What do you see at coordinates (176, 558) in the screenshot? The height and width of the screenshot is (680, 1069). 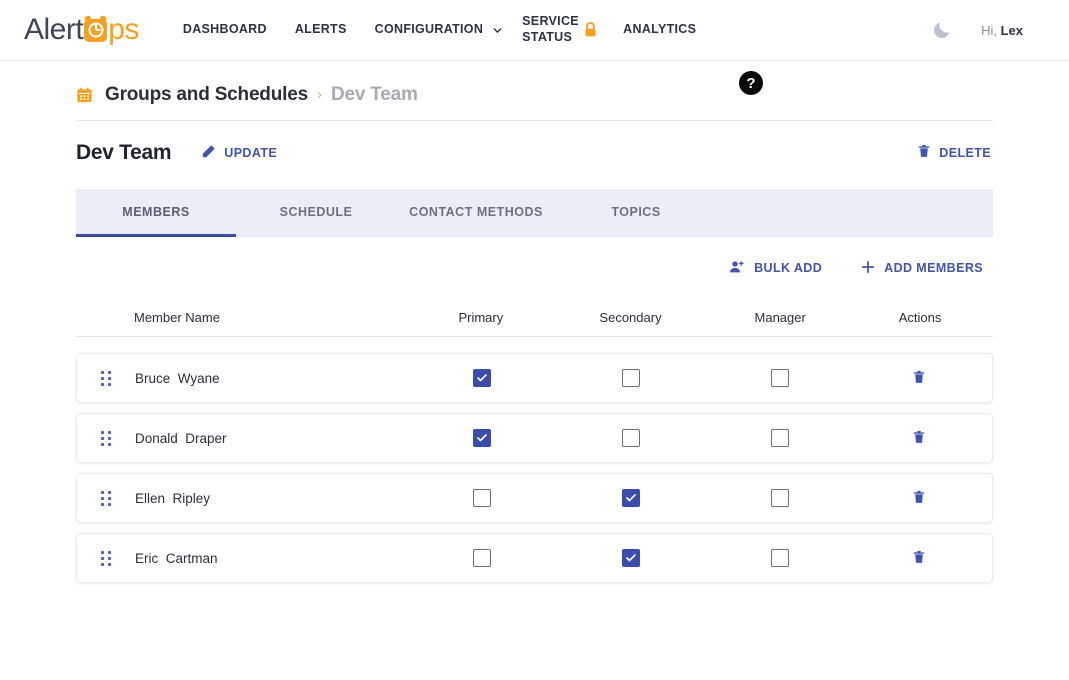 I see `member-name-text: Eric Cartman` at bounding box center [176, 558].